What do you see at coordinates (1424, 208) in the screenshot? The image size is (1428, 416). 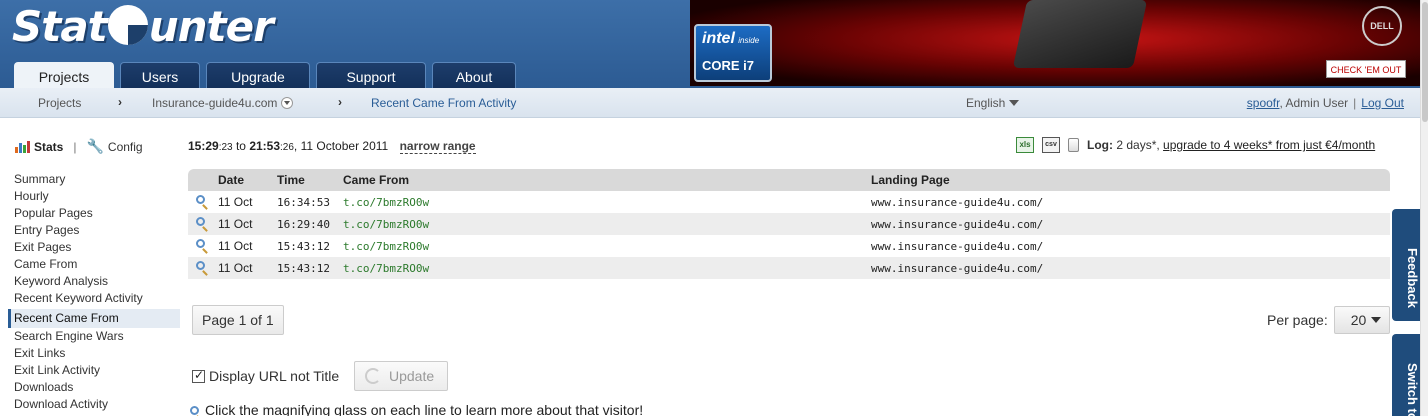 I see `page-scrollbar` at bounding box center [1424, 208].